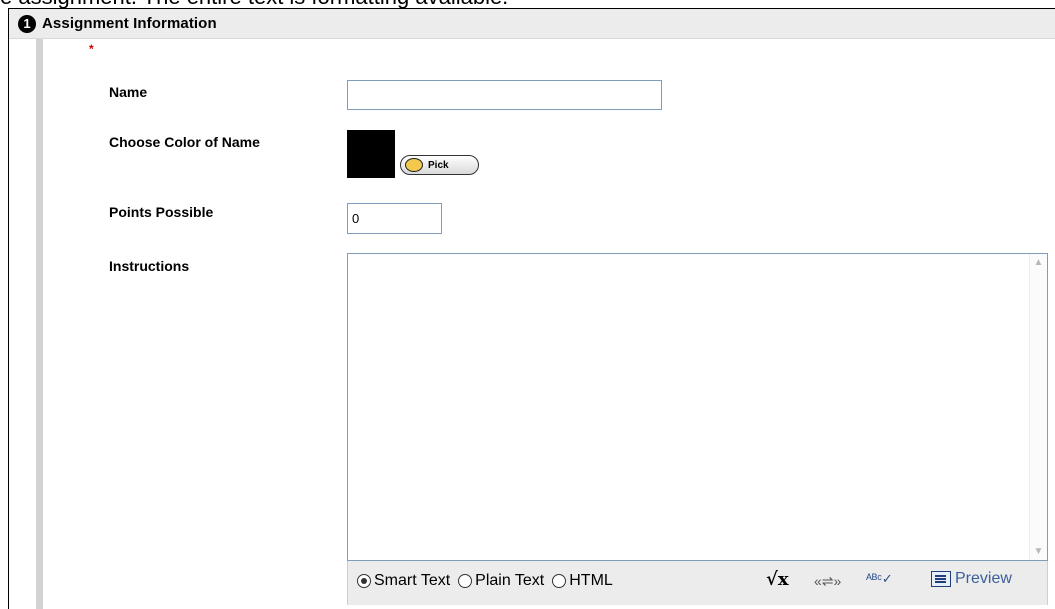  What do you see at coordinates (91, 49) in the screenshot?
I see `required-marker: *` at bounding box center [91, 49].